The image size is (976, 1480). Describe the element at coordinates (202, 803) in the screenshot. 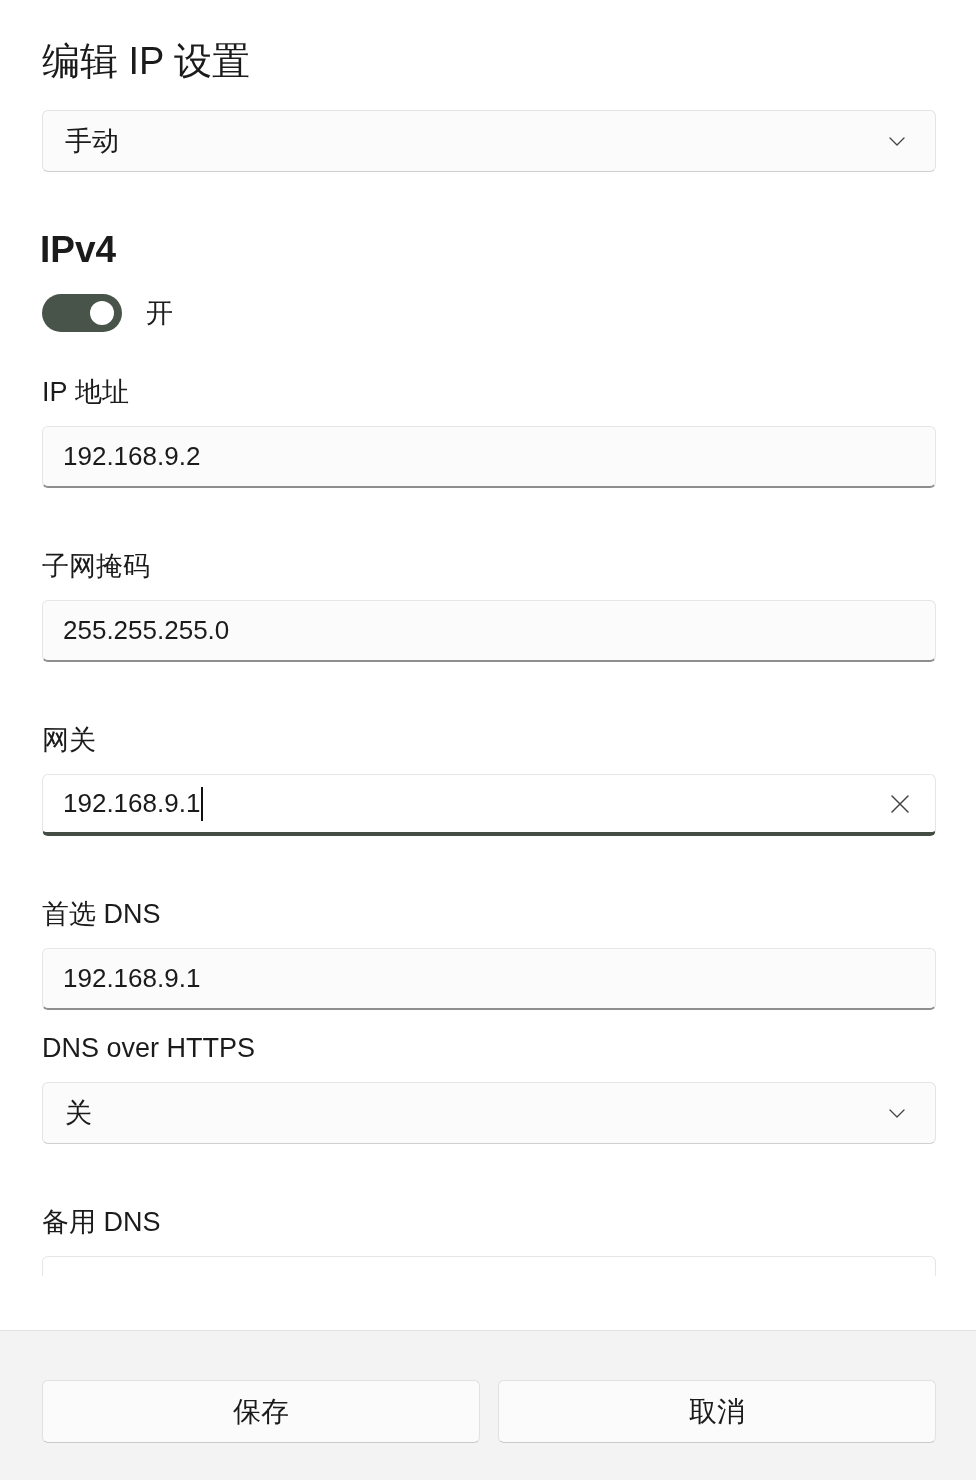

I see `text-cursor-icon` at that location.